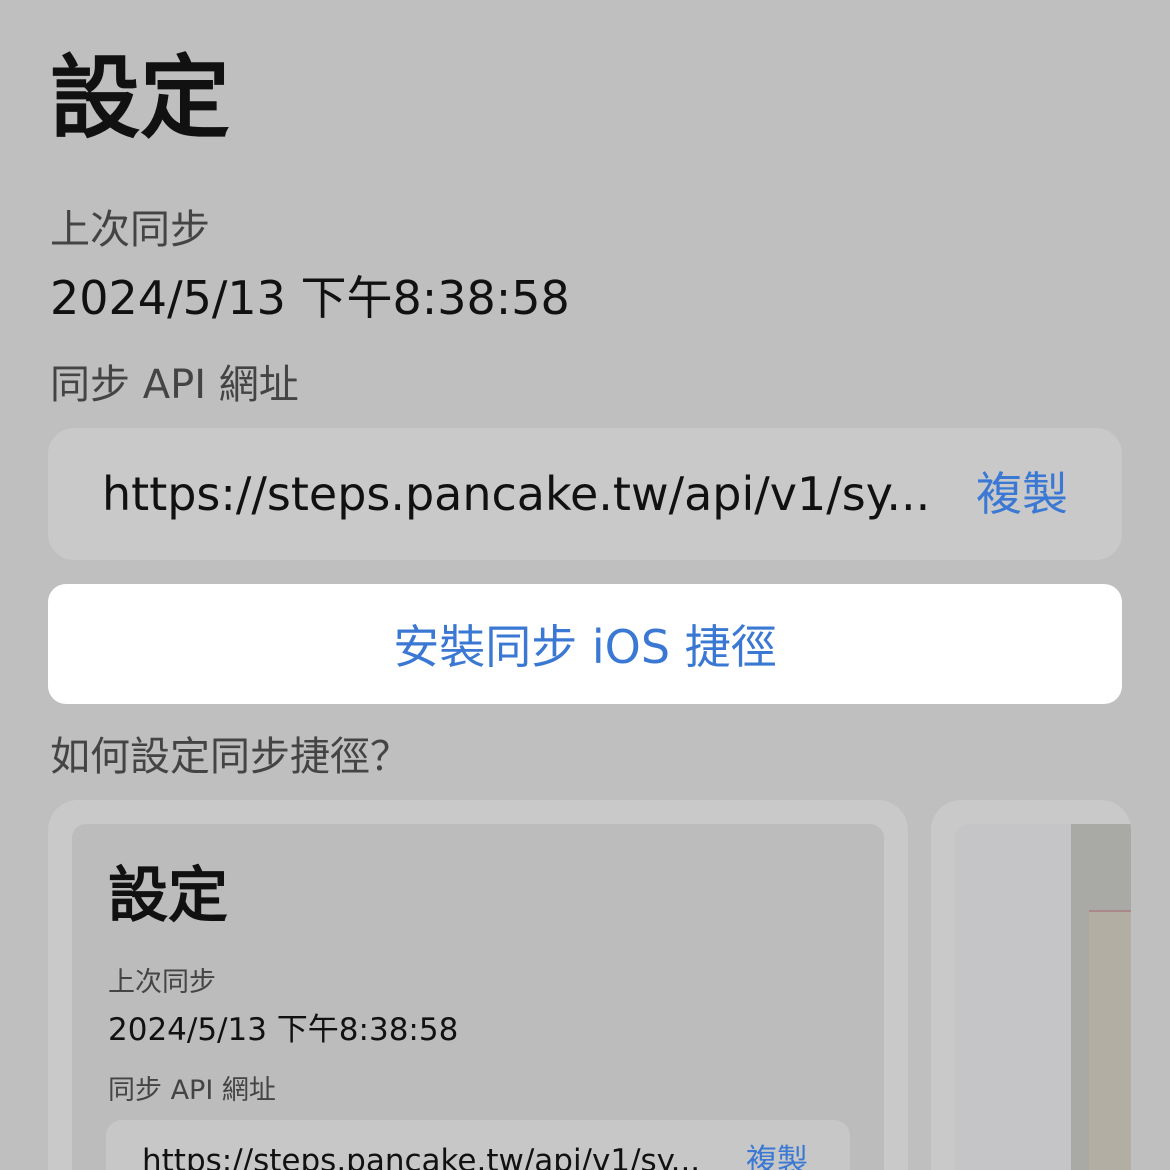  Describe the element at coordinates (174, 385) in the screenshot. I see `api-url-label: 同步 API 網址` at that location.